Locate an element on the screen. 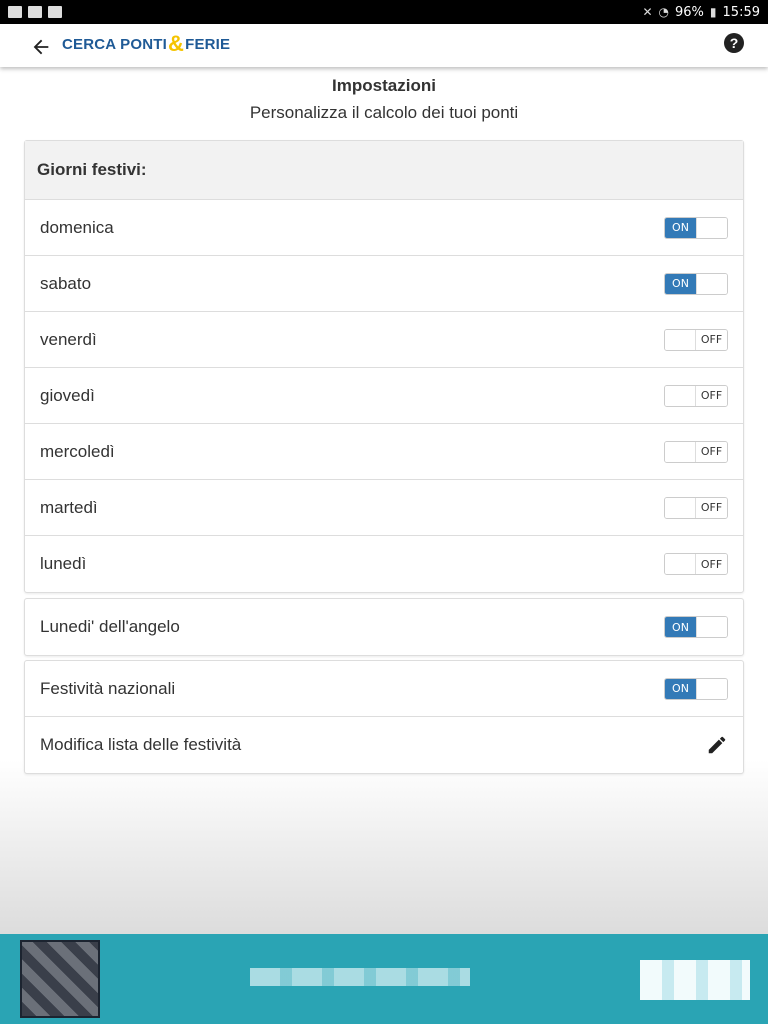 The image size is (768, 1024). day-label: venerdì is located at coordinates (68, 339).